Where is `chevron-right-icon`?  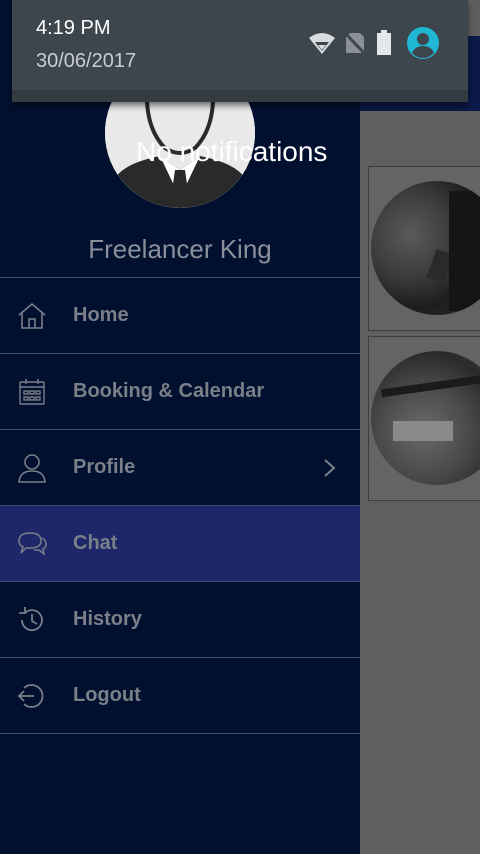
chevron-right-icon is located at coordinates (330, 468).